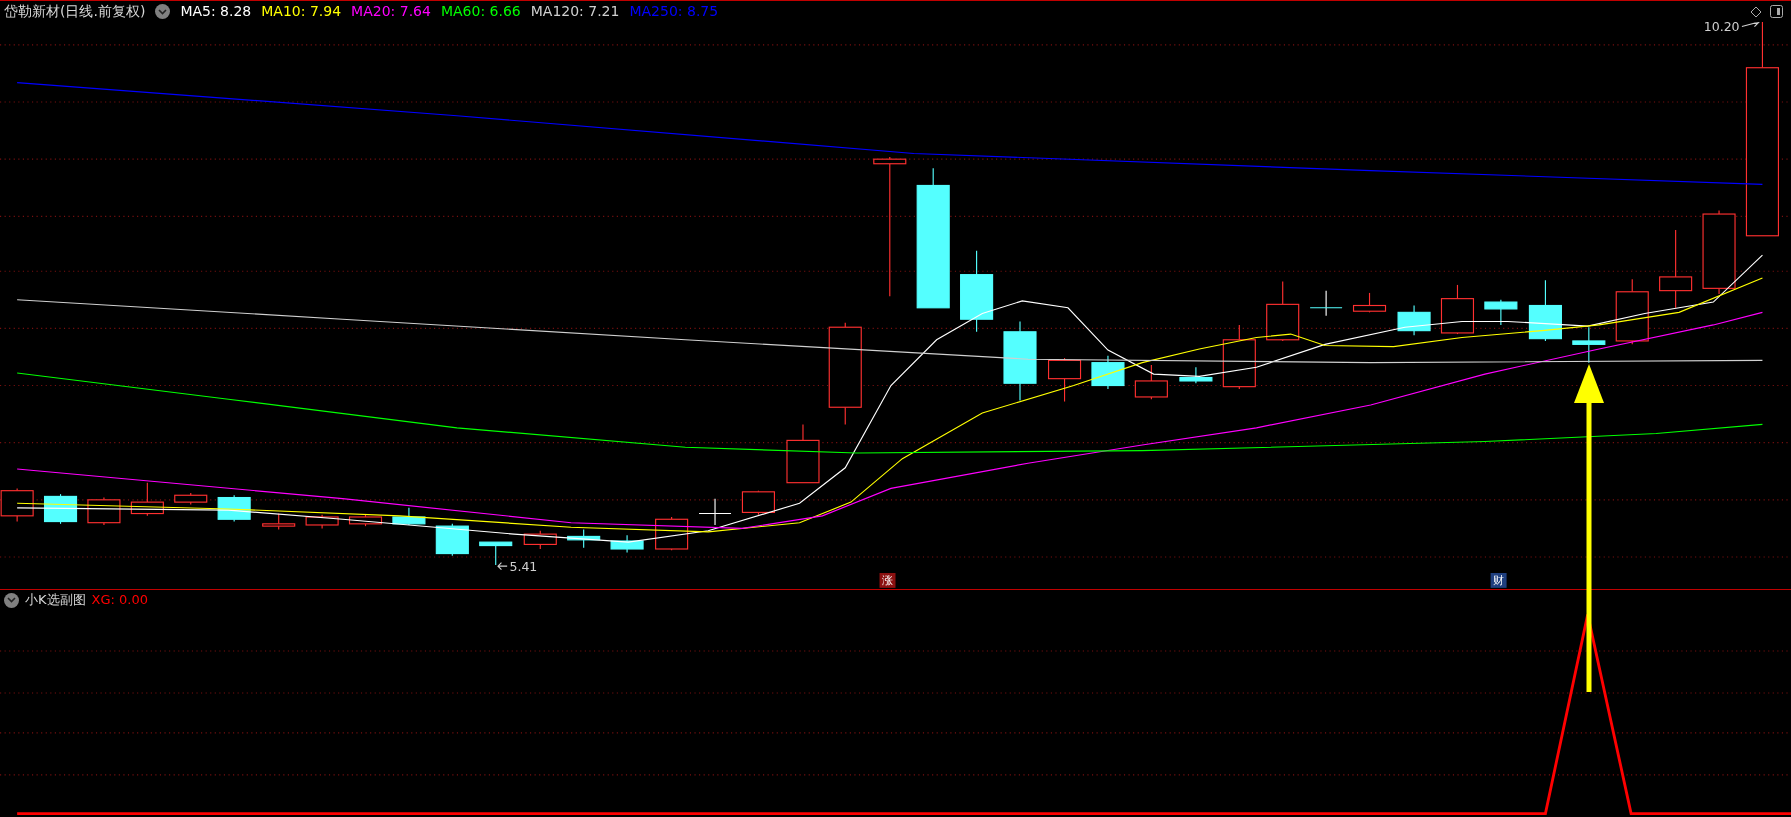  What do you see at coordinates (1776, 11) in the screenshot?
I see `panel-toggle-icon` at bounding box center [1776, 11].